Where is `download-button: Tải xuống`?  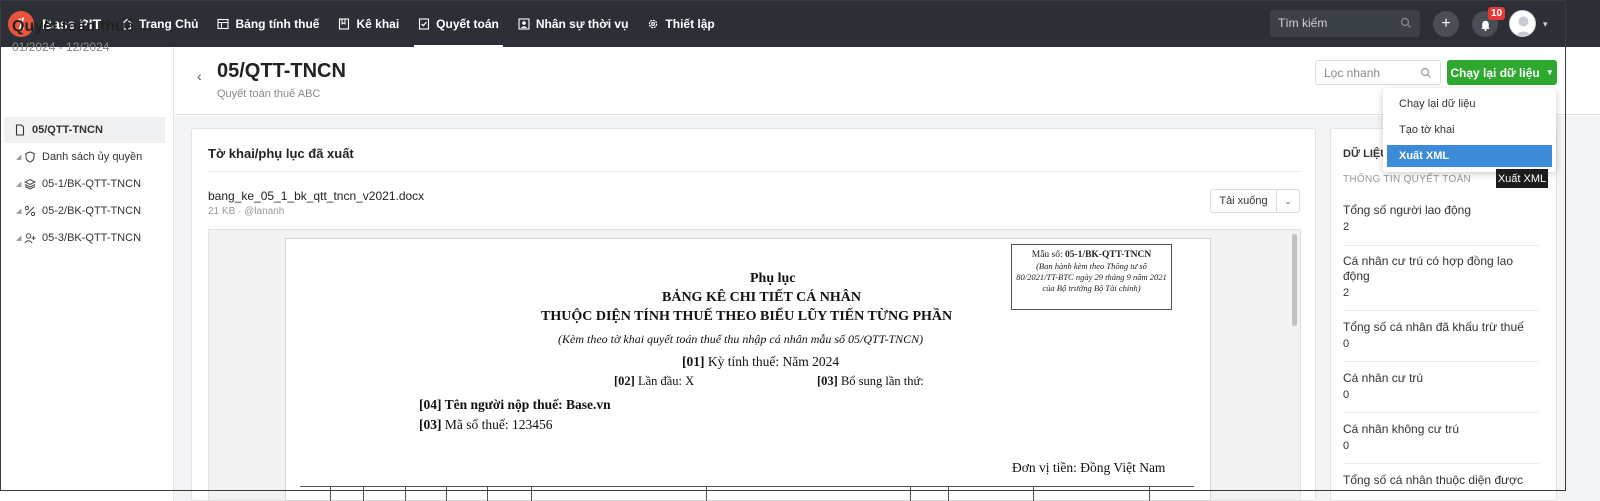
download-button: Tải xuống is located at coordinates (1243, 201).